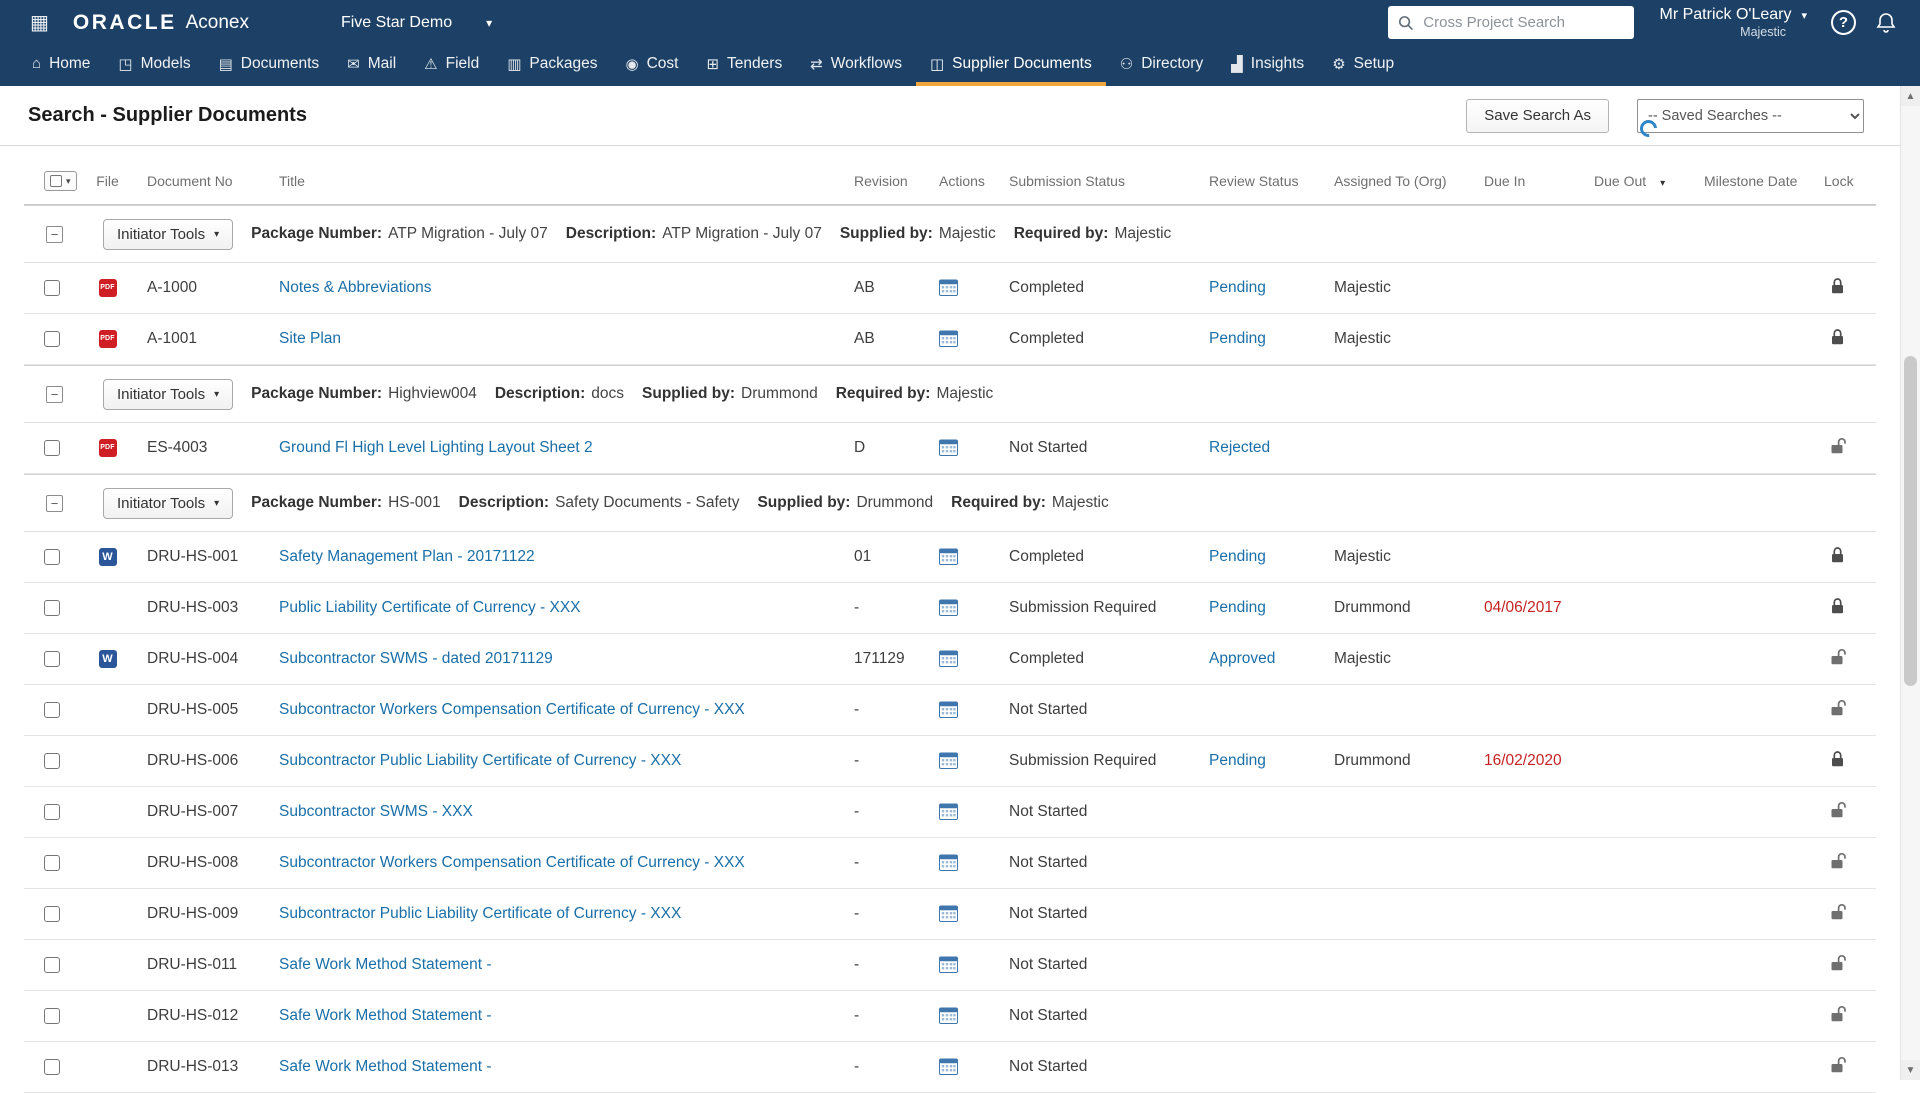 The width and height of the screenshot is (1920, 1093). I want to click on cross-project-search, so click(1511, 22).